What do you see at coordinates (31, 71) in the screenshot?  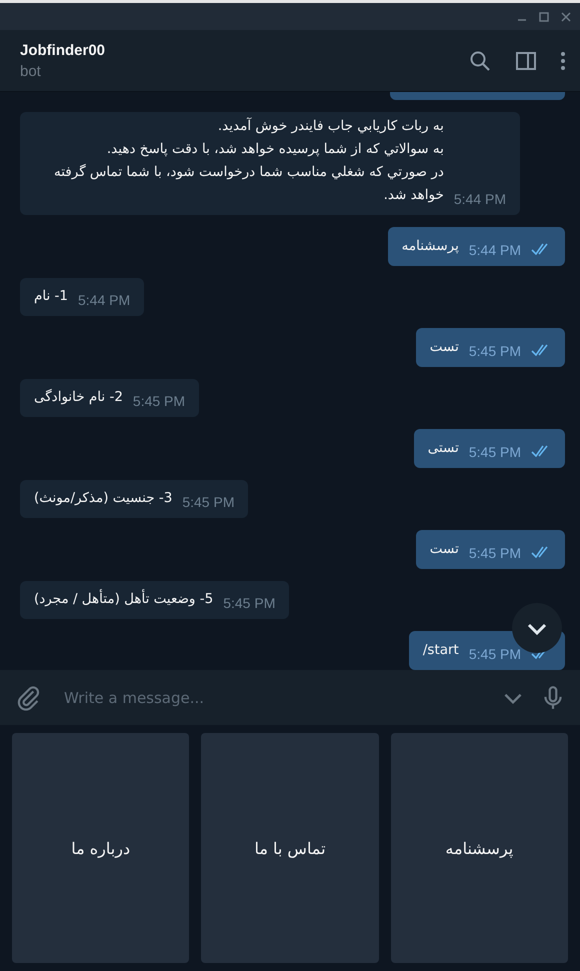 I see `chat-subtitle: bot` at bounding box center [31, 71].